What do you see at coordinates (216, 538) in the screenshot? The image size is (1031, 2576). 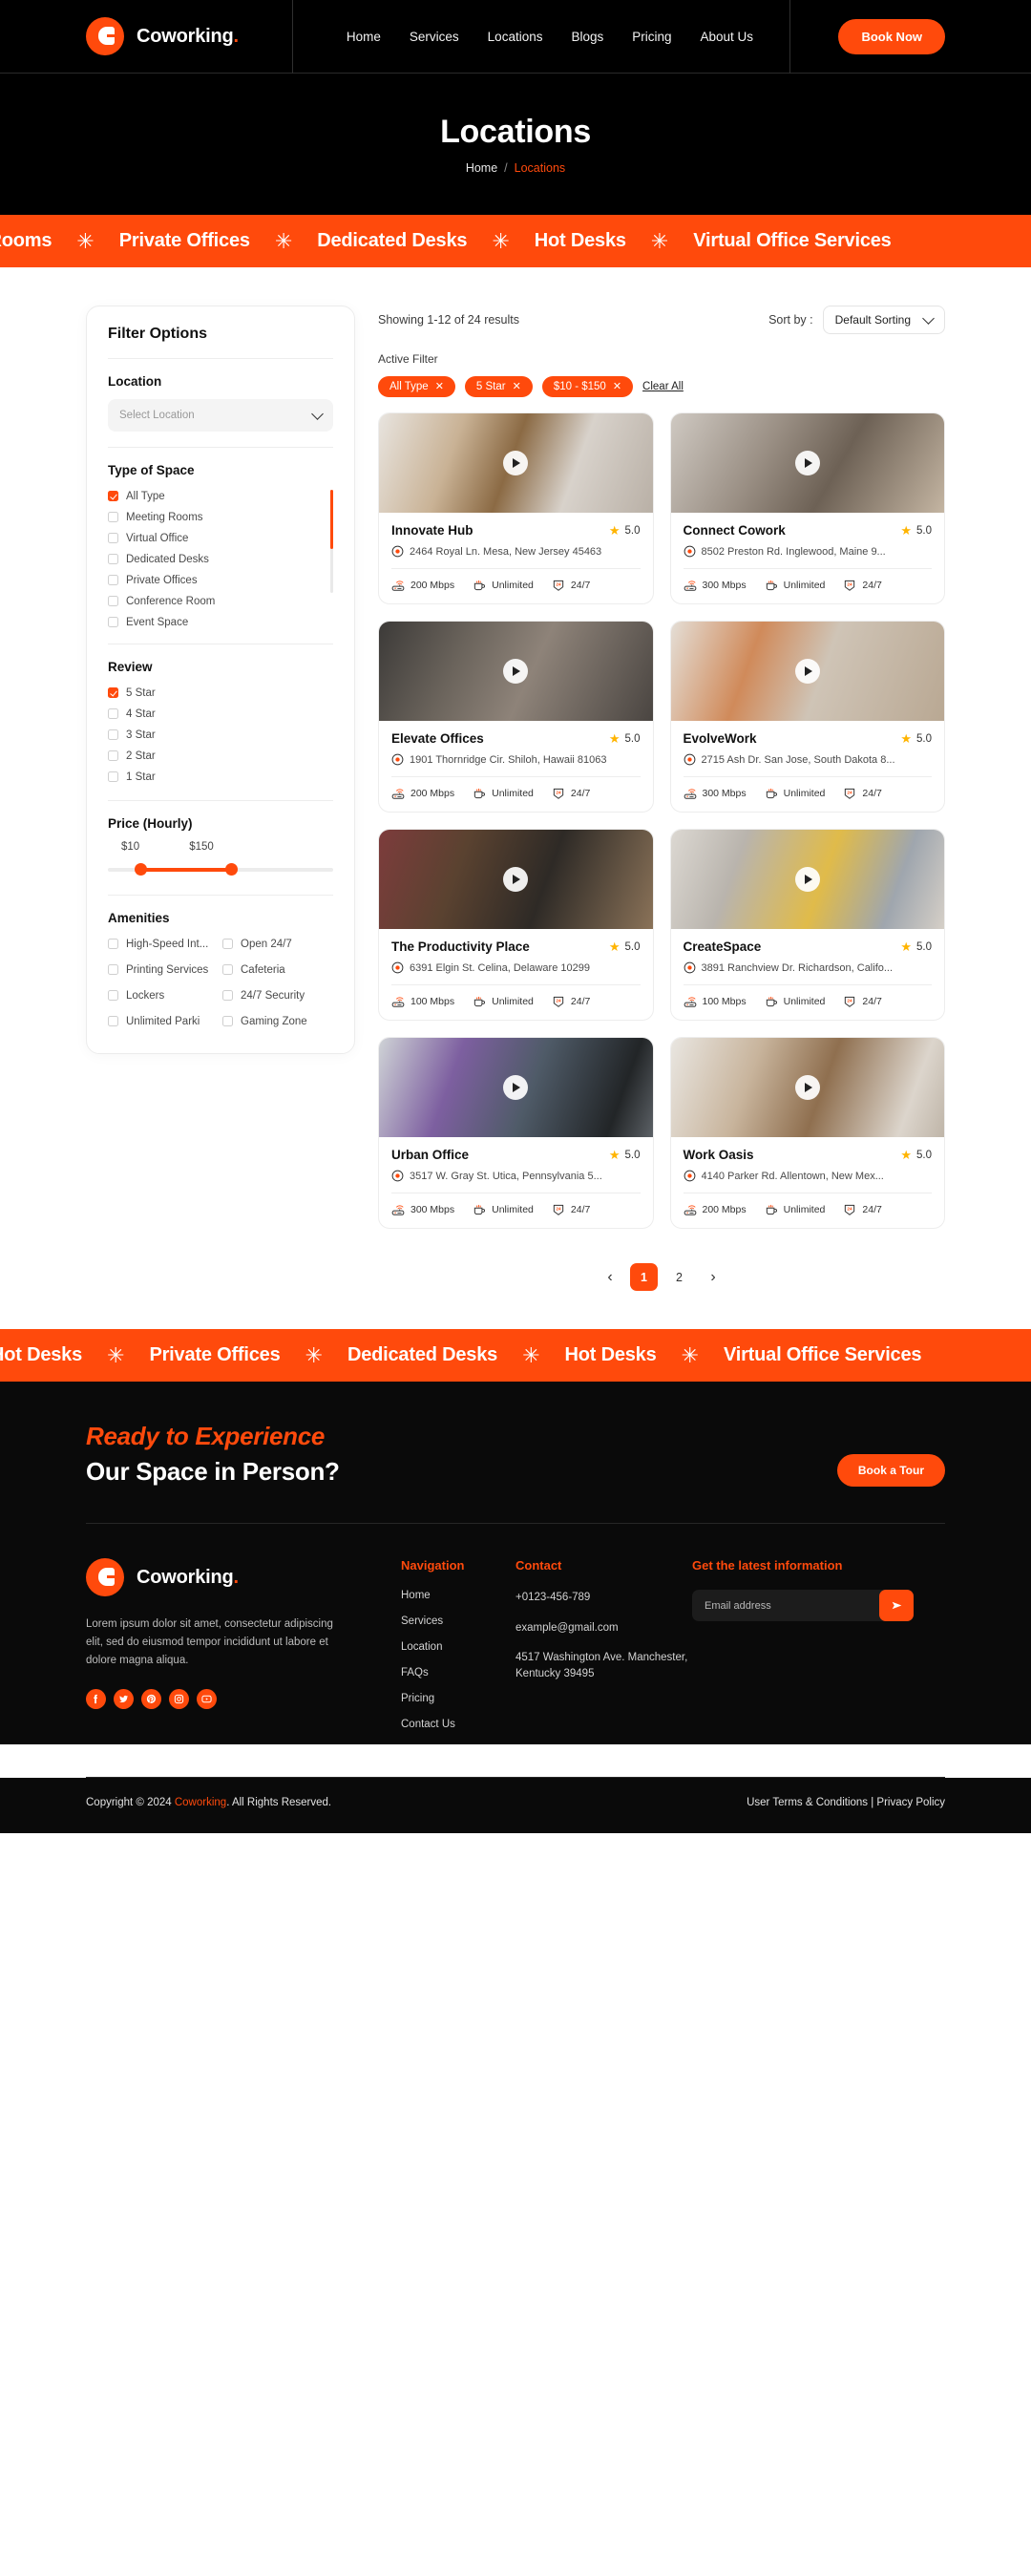 I see `checkbox-row-virtual-office: Virtual Office` at bounding box center [216, 538].